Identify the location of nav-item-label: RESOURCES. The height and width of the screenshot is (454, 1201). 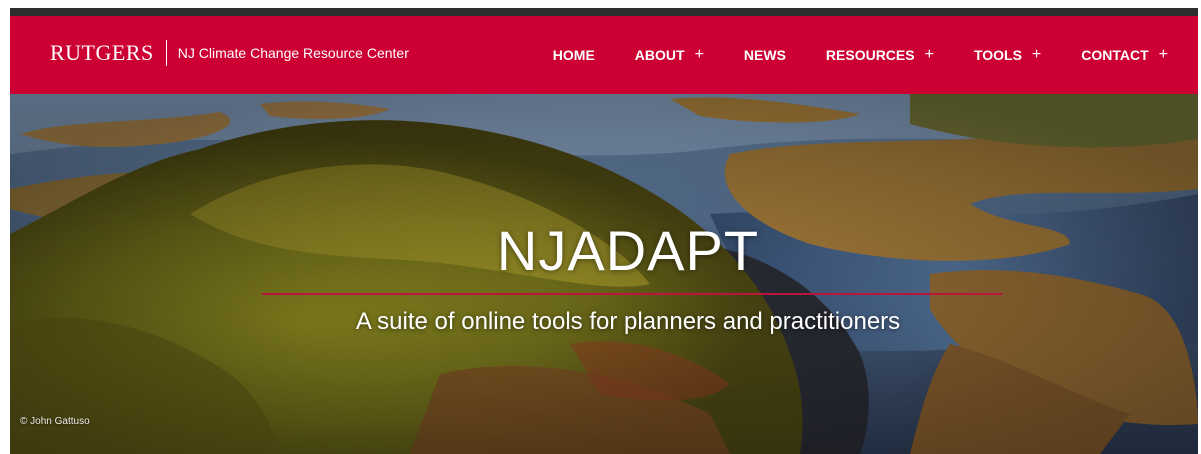
(870, 55).